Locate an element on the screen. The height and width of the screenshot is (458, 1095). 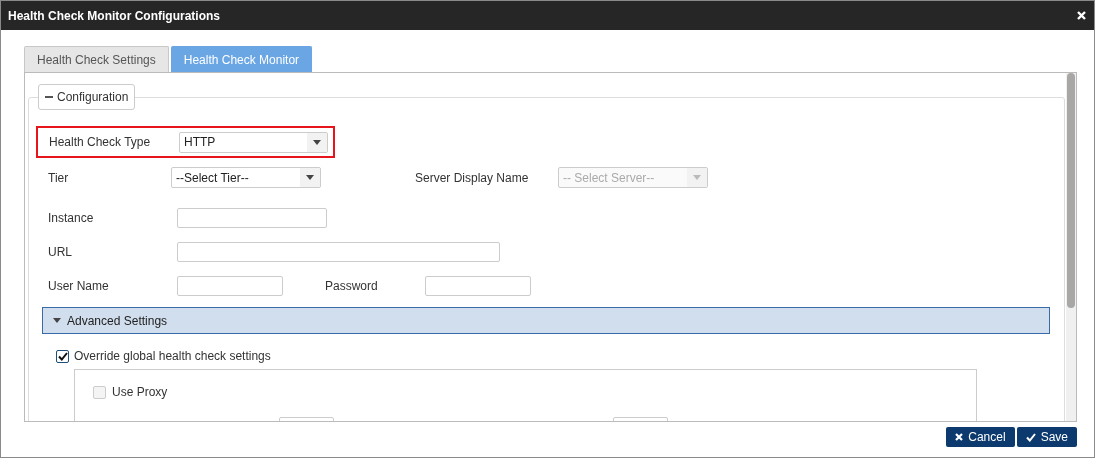
window-title: Health Check Monitor Configurations is located at coordinates (114, 16).